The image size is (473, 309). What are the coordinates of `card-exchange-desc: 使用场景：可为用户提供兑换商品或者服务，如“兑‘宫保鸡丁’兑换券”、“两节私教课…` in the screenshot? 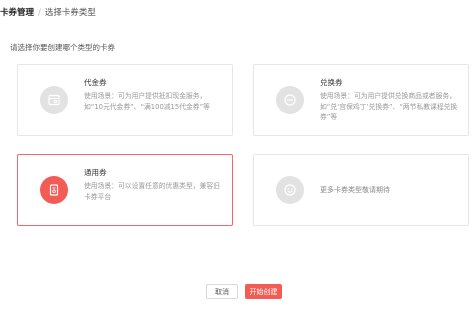 It's located at (389, 106).